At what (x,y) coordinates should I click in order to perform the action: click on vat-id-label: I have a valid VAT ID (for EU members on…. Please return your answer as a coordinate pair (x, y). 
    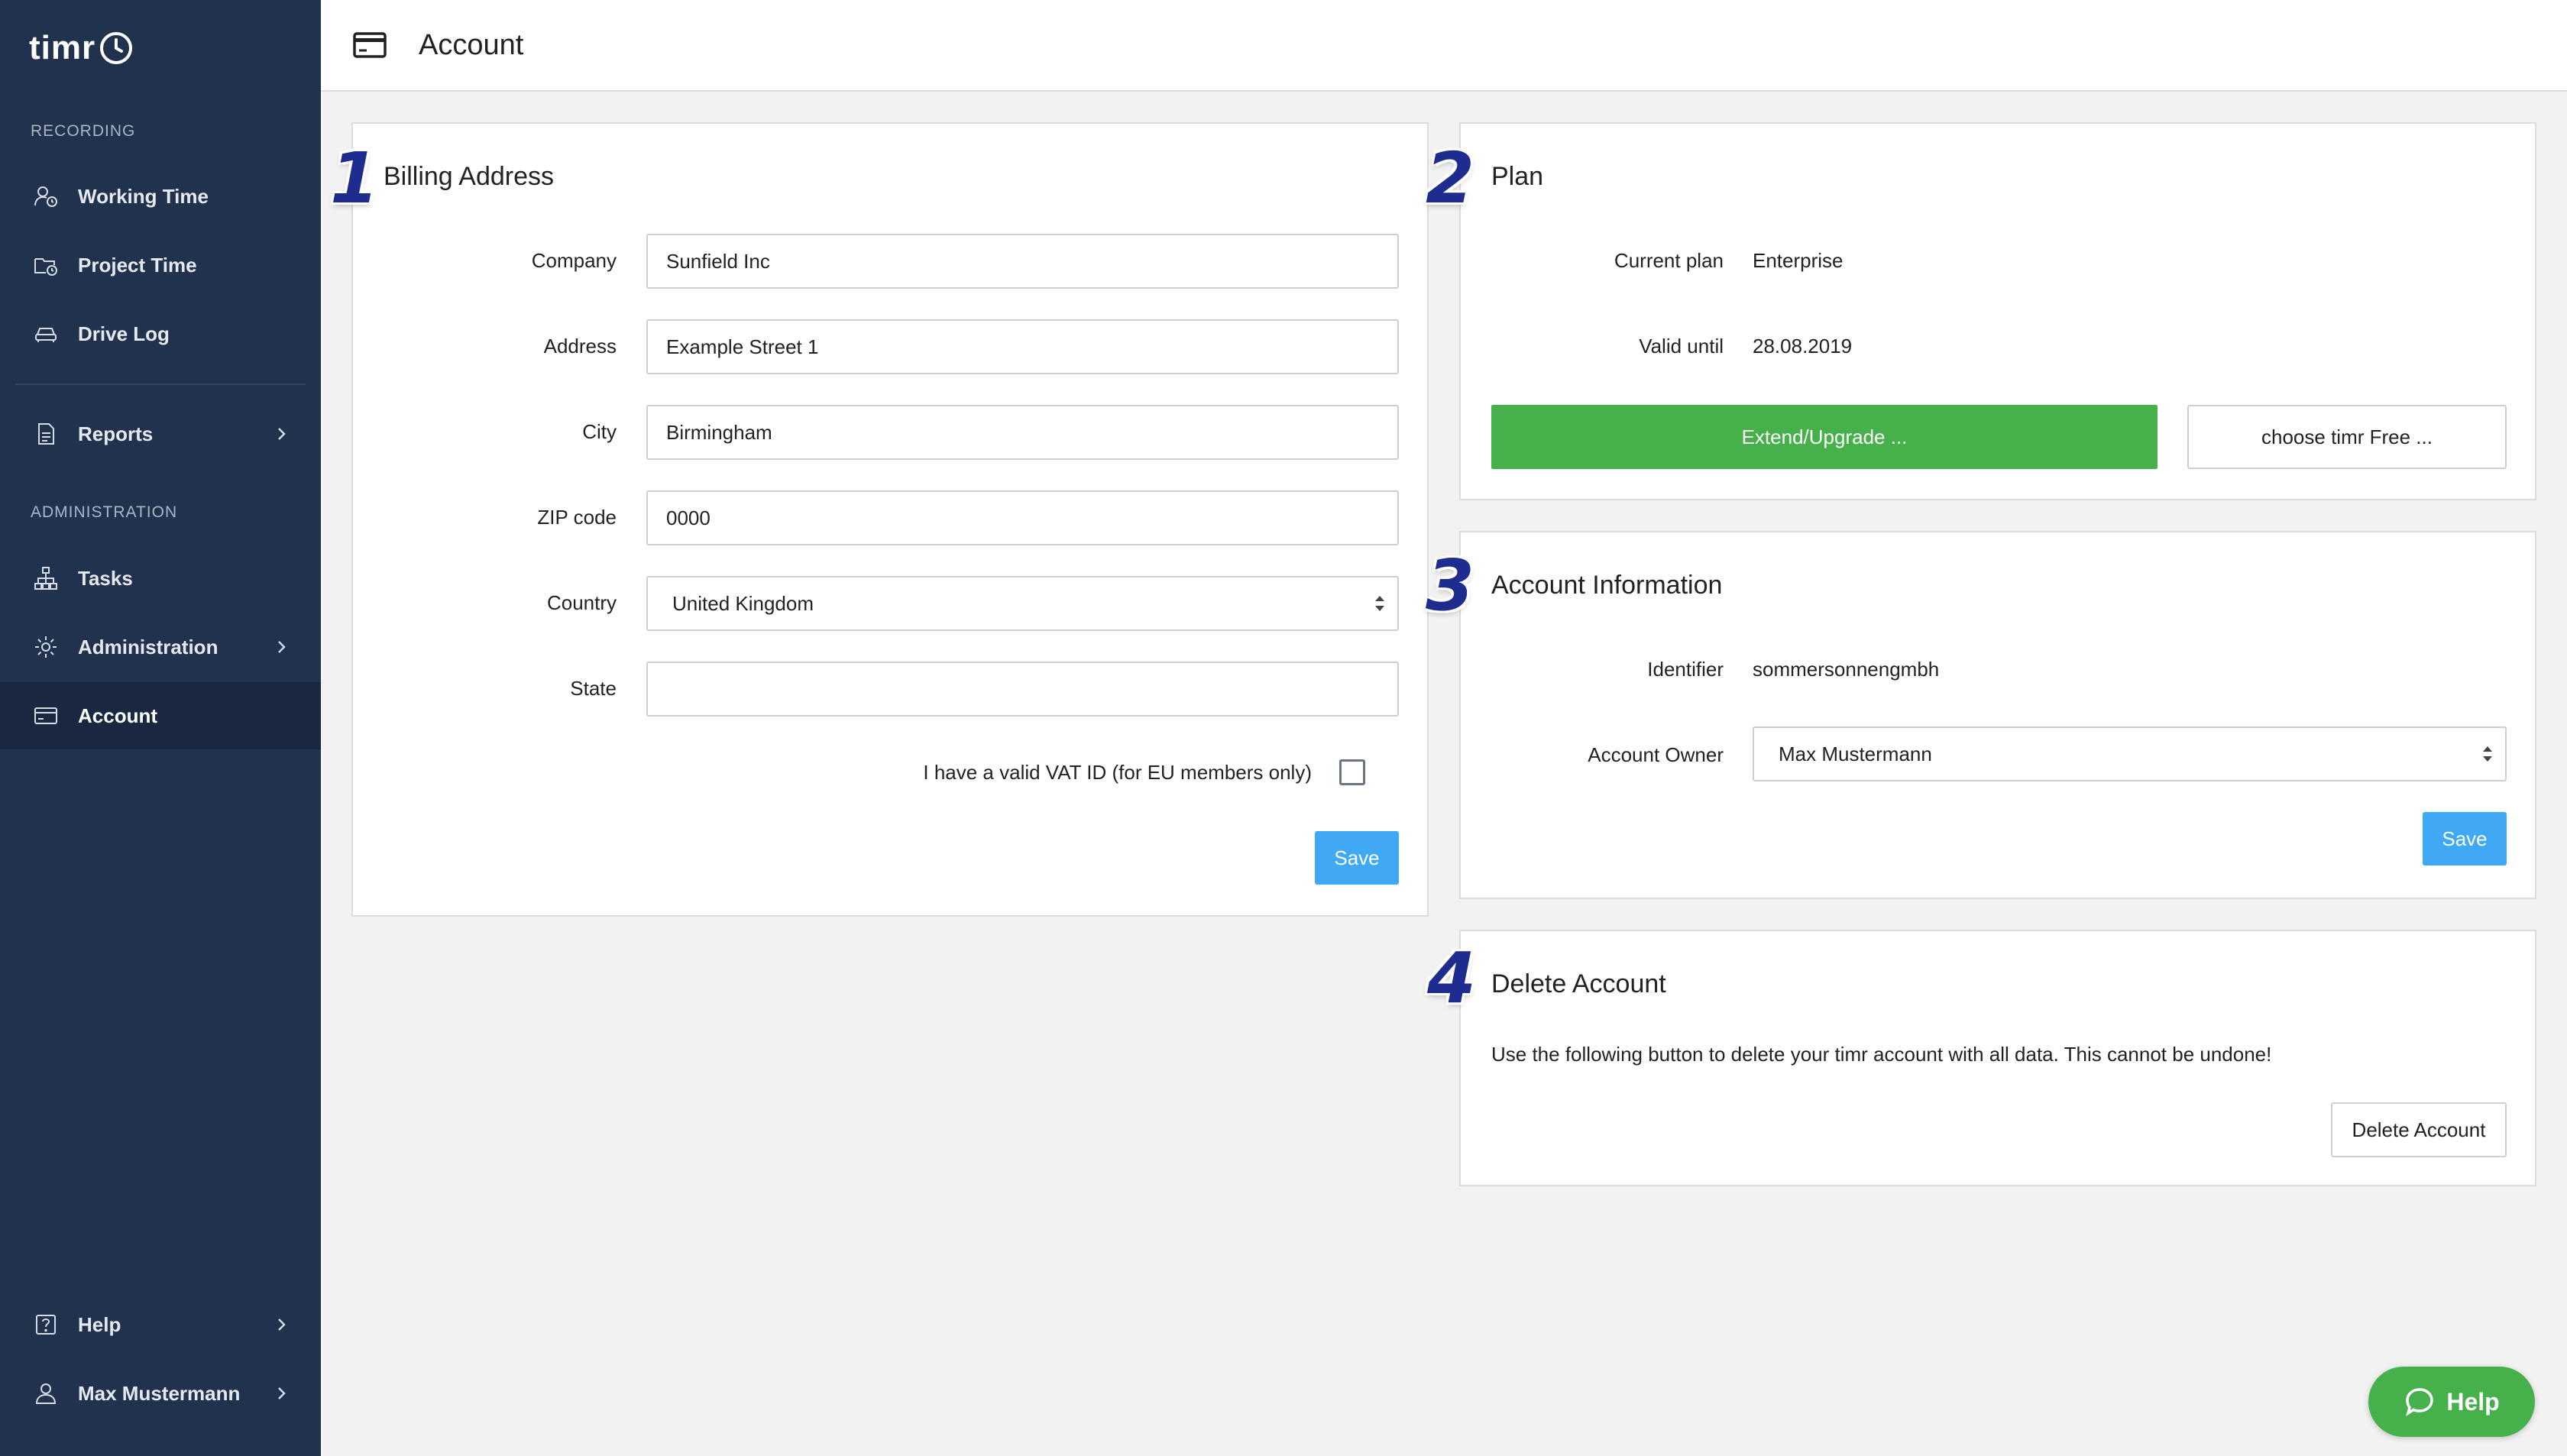
    Looking at the image, I should click on (1117, 773).